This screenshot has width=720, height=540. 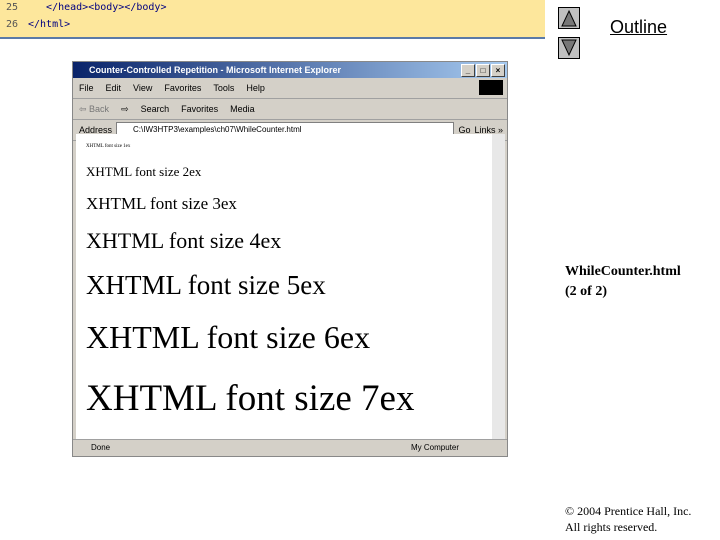 What do you see at coordinates (97, 7) in the screenshot?
I see `code-line: </head><body></body>` at bounding box center [97, 7].